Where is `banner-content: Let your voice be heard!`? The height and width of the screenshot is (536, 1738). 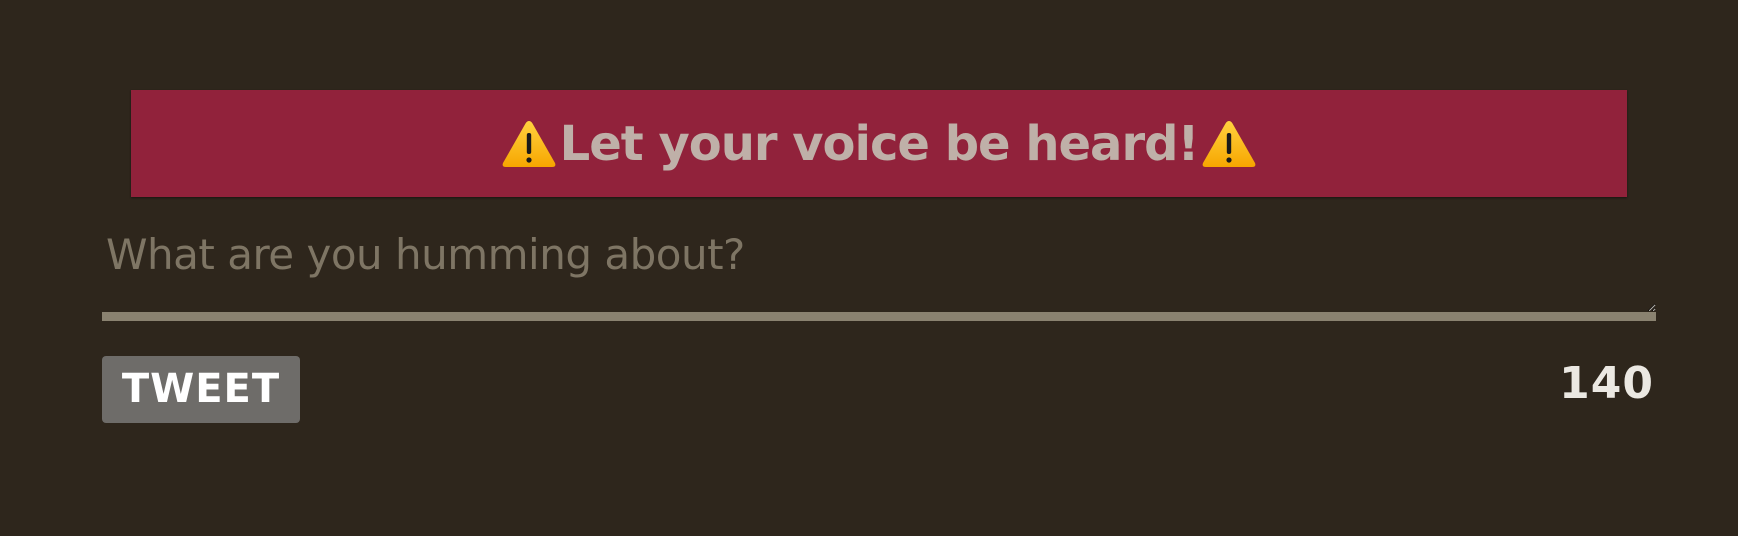
banner-content: Let your voice be heard! is located at coordinates (879, 144).